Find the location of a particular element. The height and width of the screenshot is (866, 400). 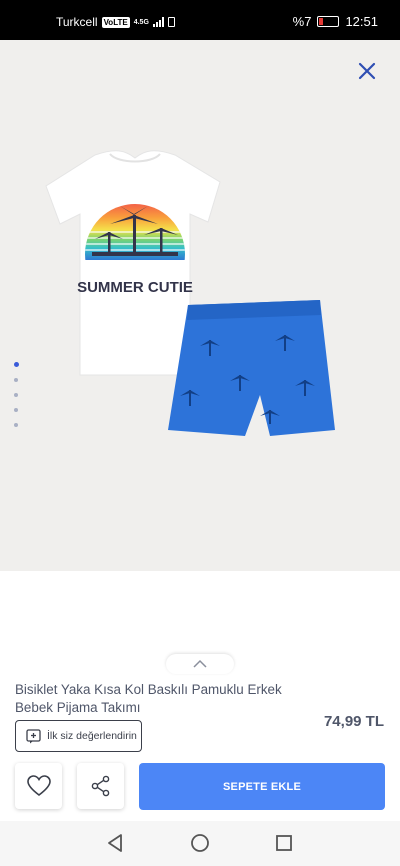

volte-badge: VoLTE is located at coordinates (115, 22).